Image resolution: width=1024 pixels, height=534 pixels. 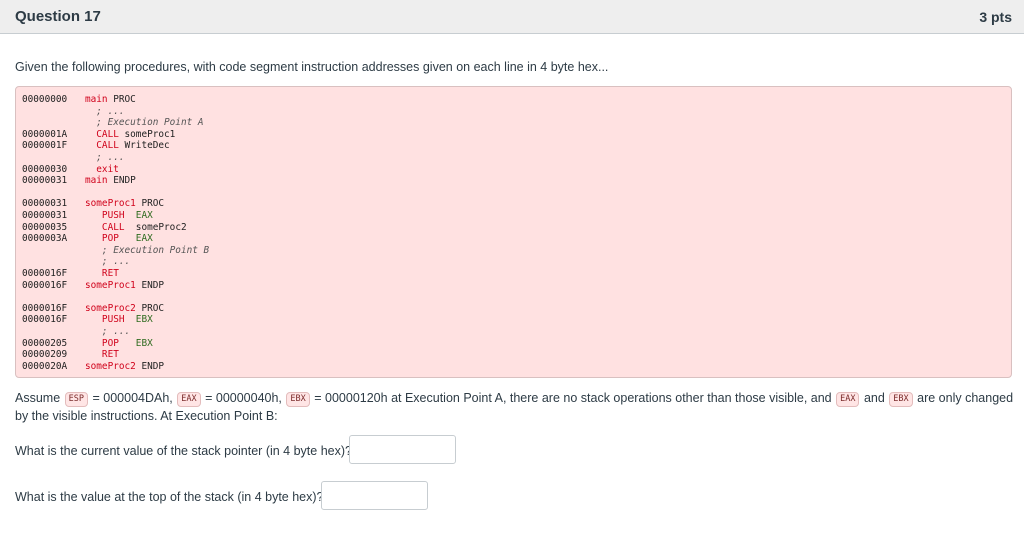 I want to click on code-address: 0000001A, so click(x=45, y=134).